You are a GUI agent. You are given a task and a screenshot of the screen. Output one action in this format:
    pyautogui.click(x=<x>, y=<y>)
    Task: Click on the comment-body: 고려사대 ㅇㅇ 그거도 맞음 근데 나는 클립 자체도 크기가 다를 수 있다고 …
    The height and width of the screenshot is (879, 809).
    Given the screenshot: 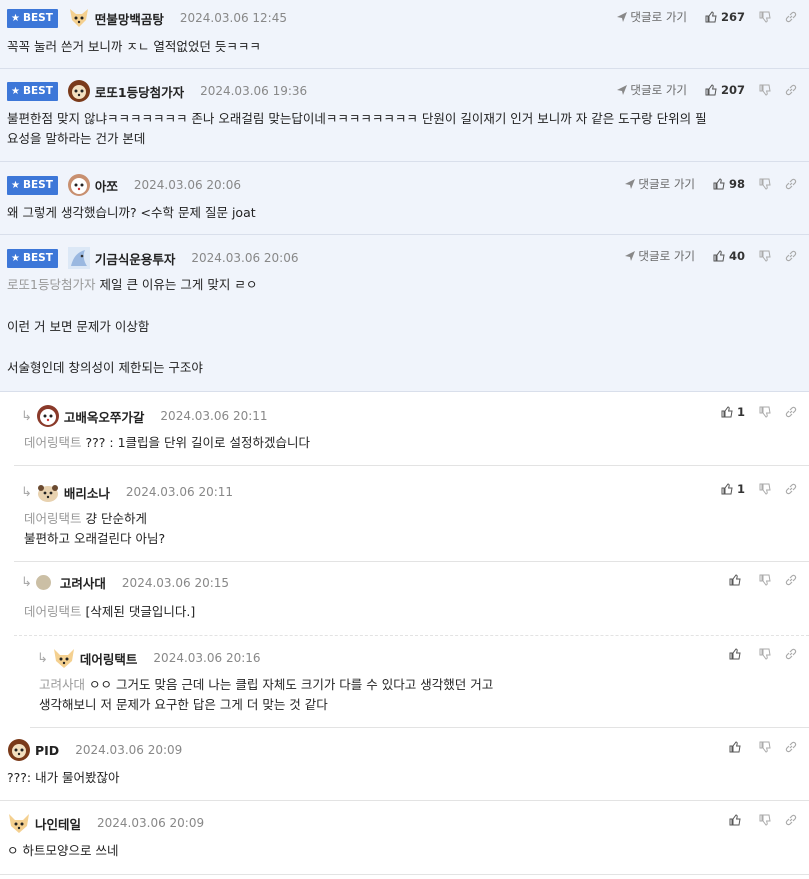 What is the action you would take?
    pyautogui.click(x=266, y=694)
    